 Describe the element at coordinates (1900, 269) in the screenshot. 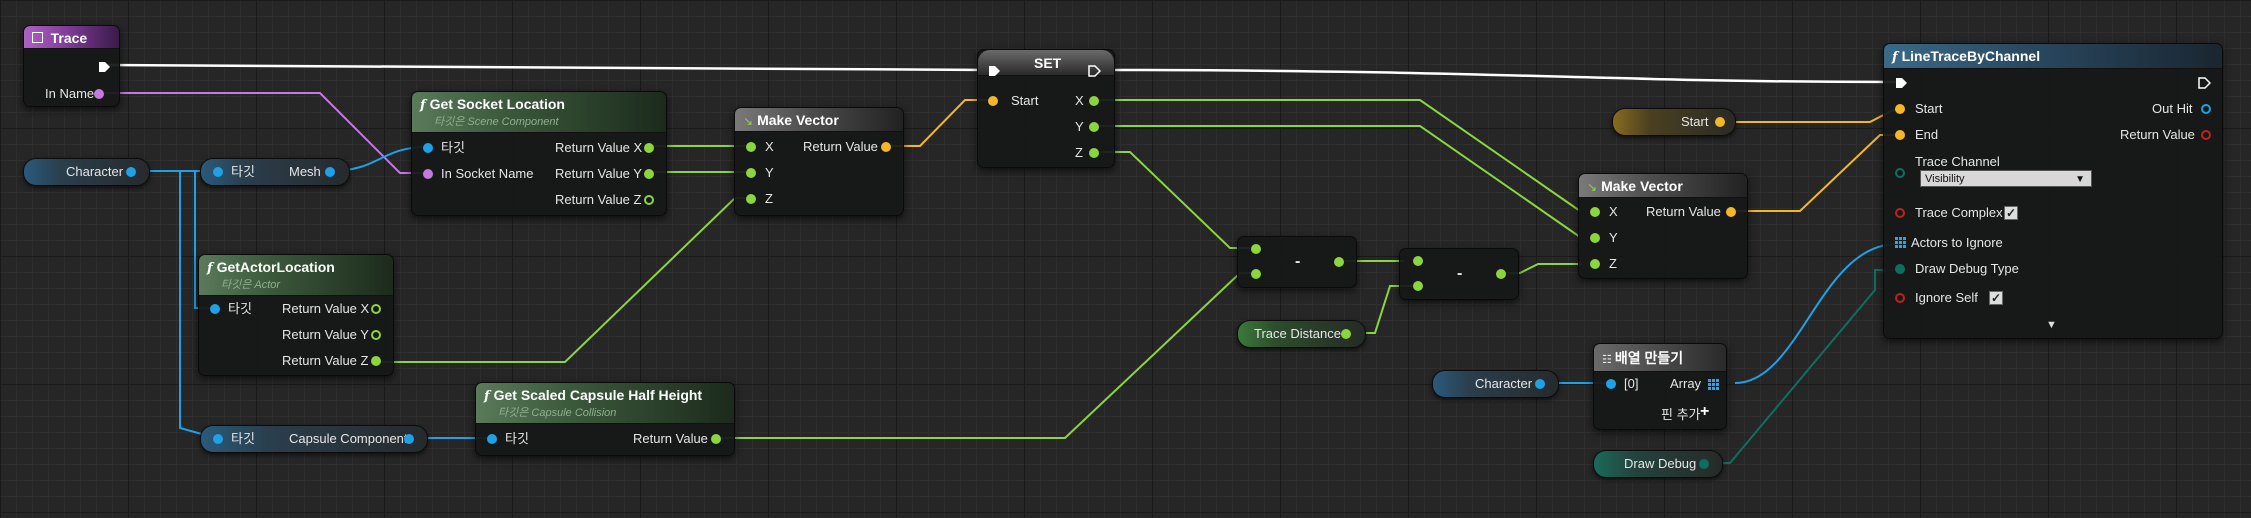

I see `linetrace-draw-debug-pin` at that location.